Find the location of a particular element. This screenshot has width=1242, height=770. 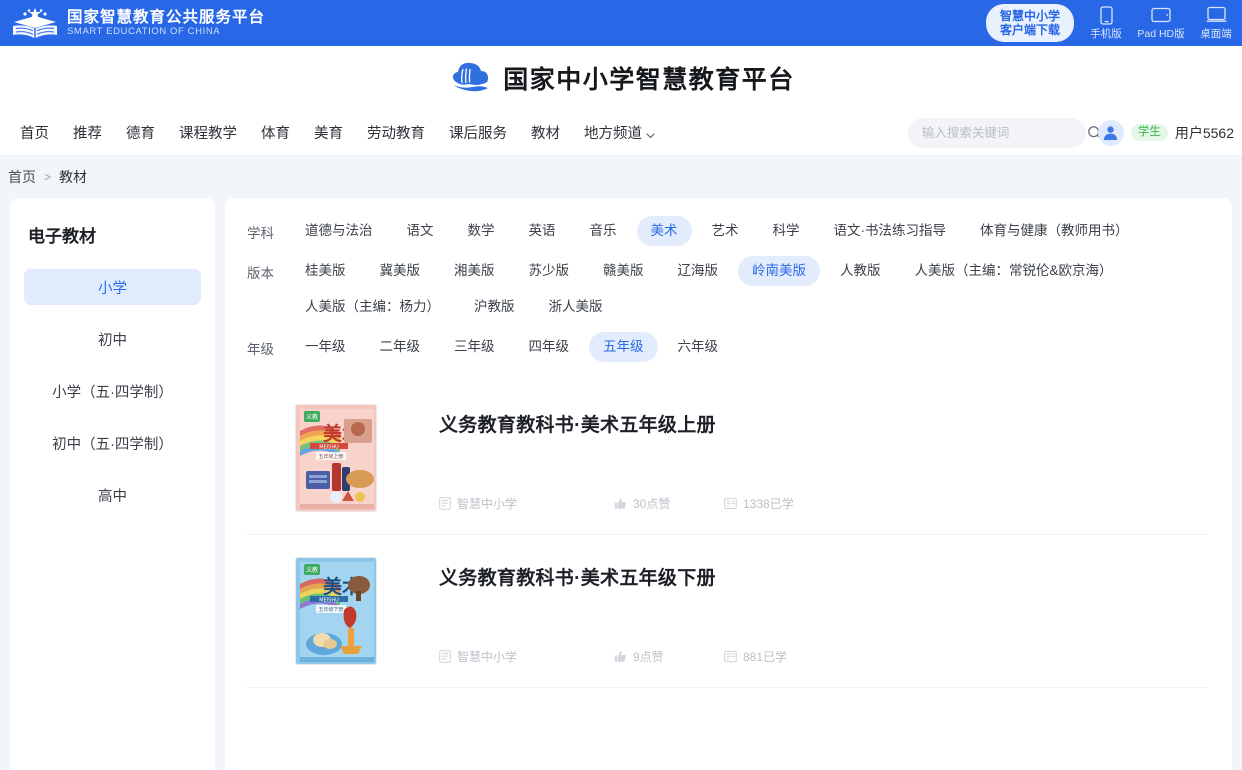

search-box is located at coordinates (1005, 132).